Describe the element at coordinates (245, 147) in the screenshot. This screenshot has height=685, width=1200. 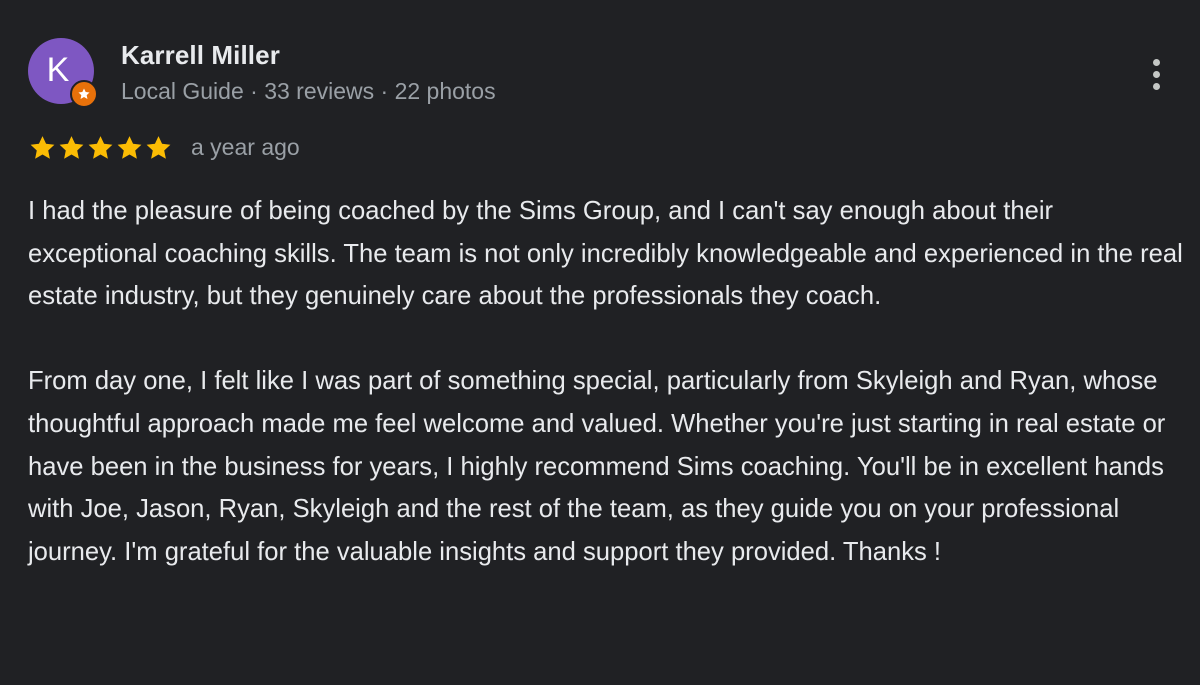
I see `review-date: a year ago` at that location.